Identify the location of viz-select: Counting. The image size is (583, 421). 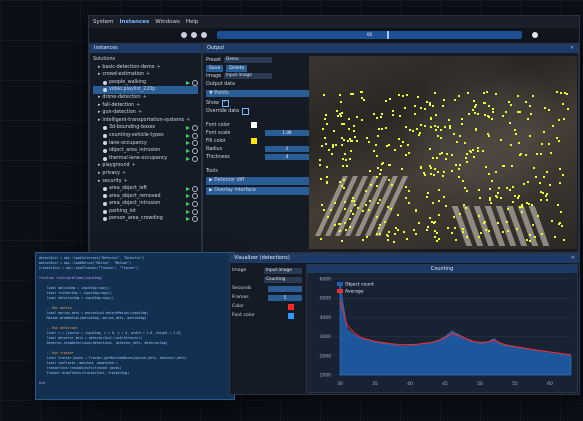
(283, 279).